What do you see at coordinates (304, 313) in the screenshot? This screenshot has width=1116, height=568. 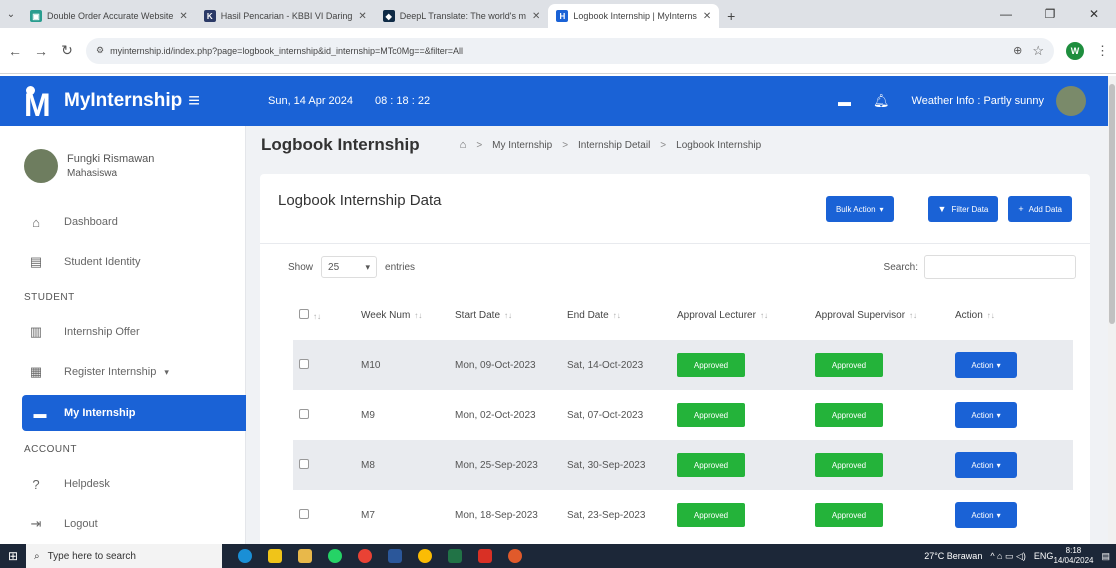 I see `select-all-checkbox` at bounding box center [304, 313].